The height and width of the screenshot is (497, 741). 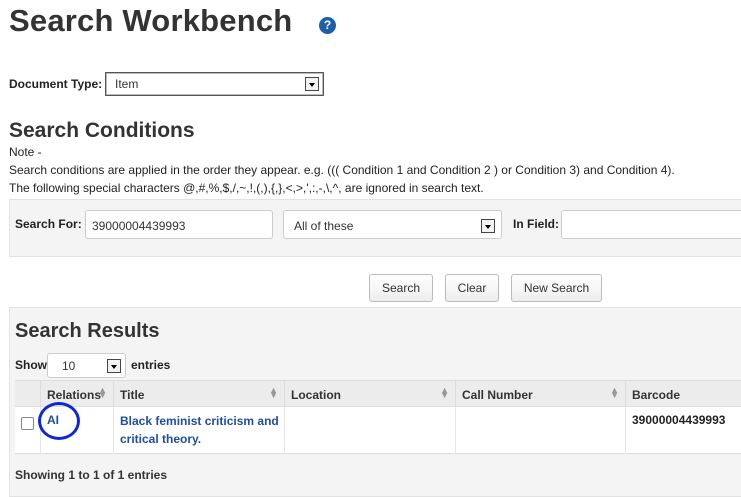 I want to click on in-field-label: In Field:, so click(x=536, y=224).